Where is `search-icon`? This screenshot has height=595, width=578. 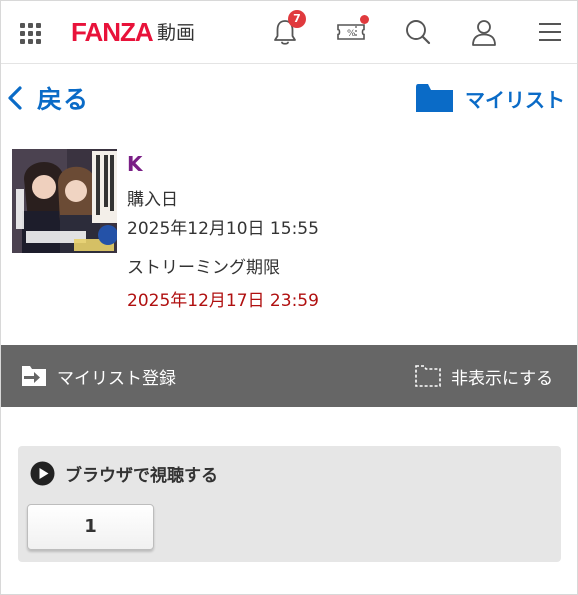
search-icon is located at coordinates (418, 32).